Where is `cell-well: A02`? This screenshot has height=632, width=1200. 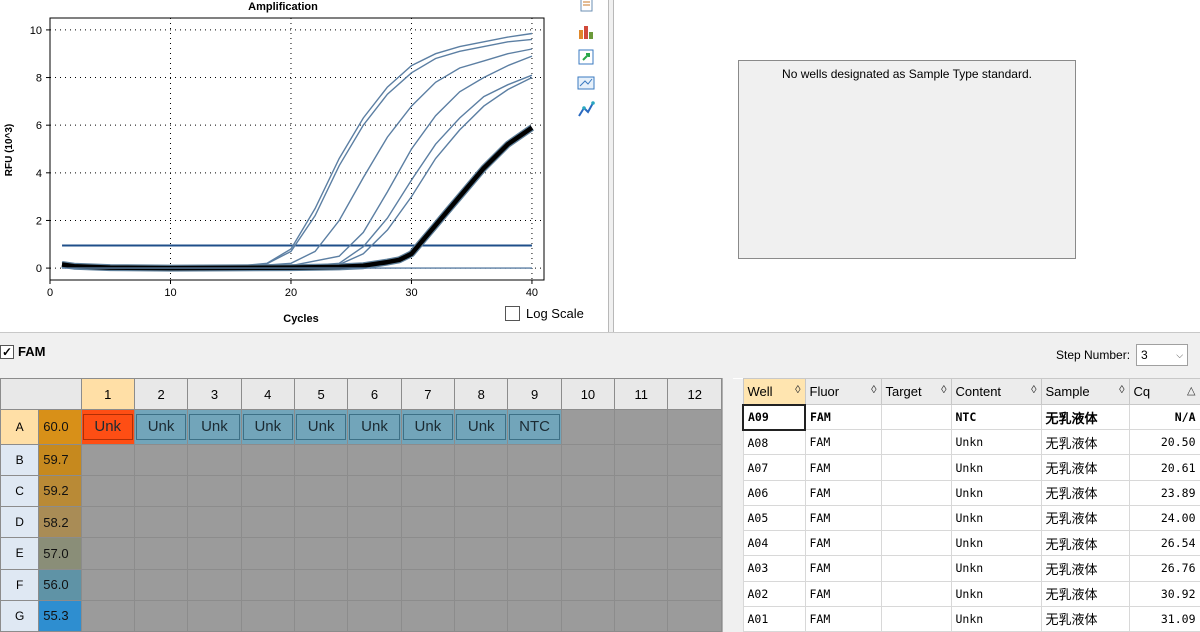
cell-well: A02 is located at coordinates (774, 593).